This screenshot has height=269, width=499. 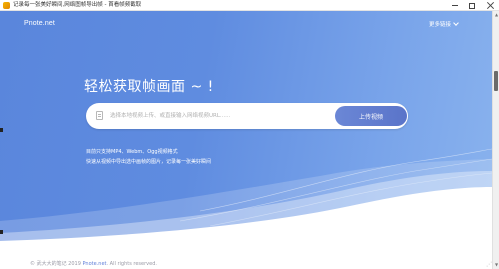 I want to click on description-text: 快速从视频中导出选中画帧的图片，记录每一张美好瞬间, so click(x=149, y=162).